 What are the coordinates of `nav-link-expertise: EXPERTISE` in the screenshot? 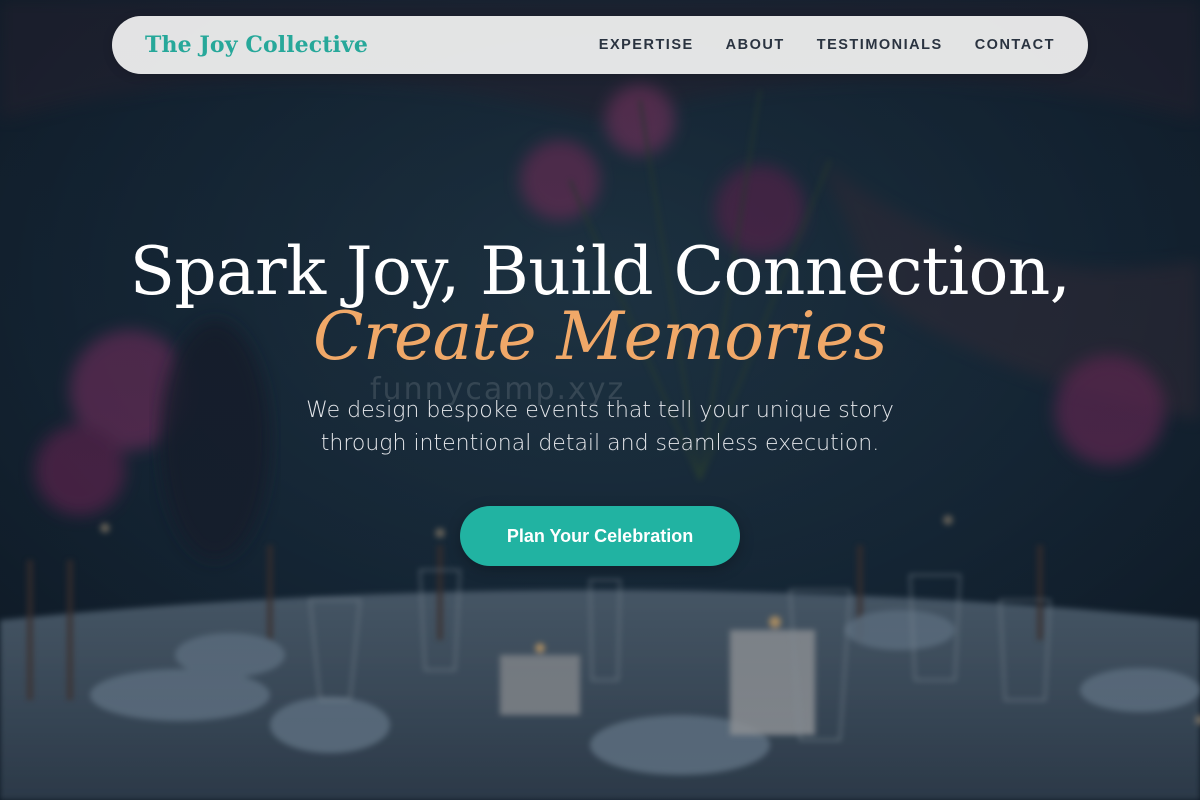 It's located at (646, 45).